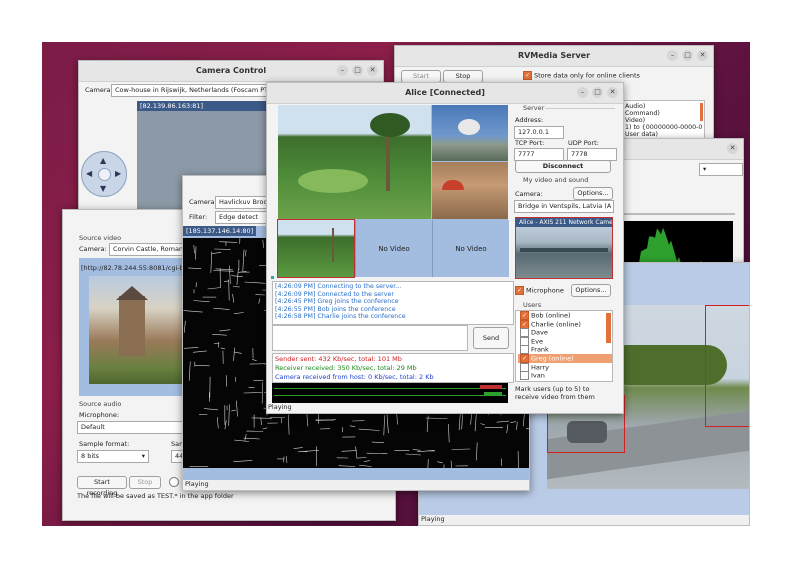  I want to click on user-row: ✓ Greg (online), so click(565, 358).